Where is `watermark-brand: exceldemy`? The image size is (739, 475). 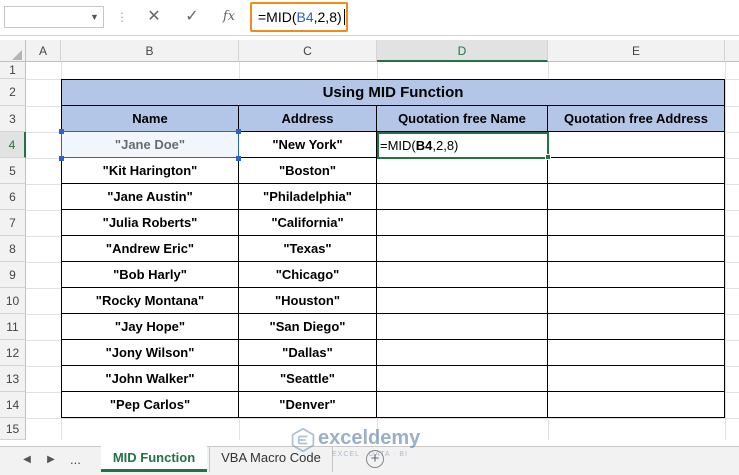 watermark-brand: exceldemy is located at coordinates (369, 438).